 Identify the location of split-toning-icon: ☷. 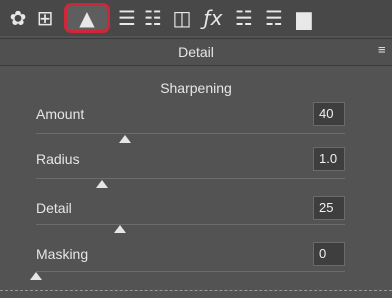
(153, 18).